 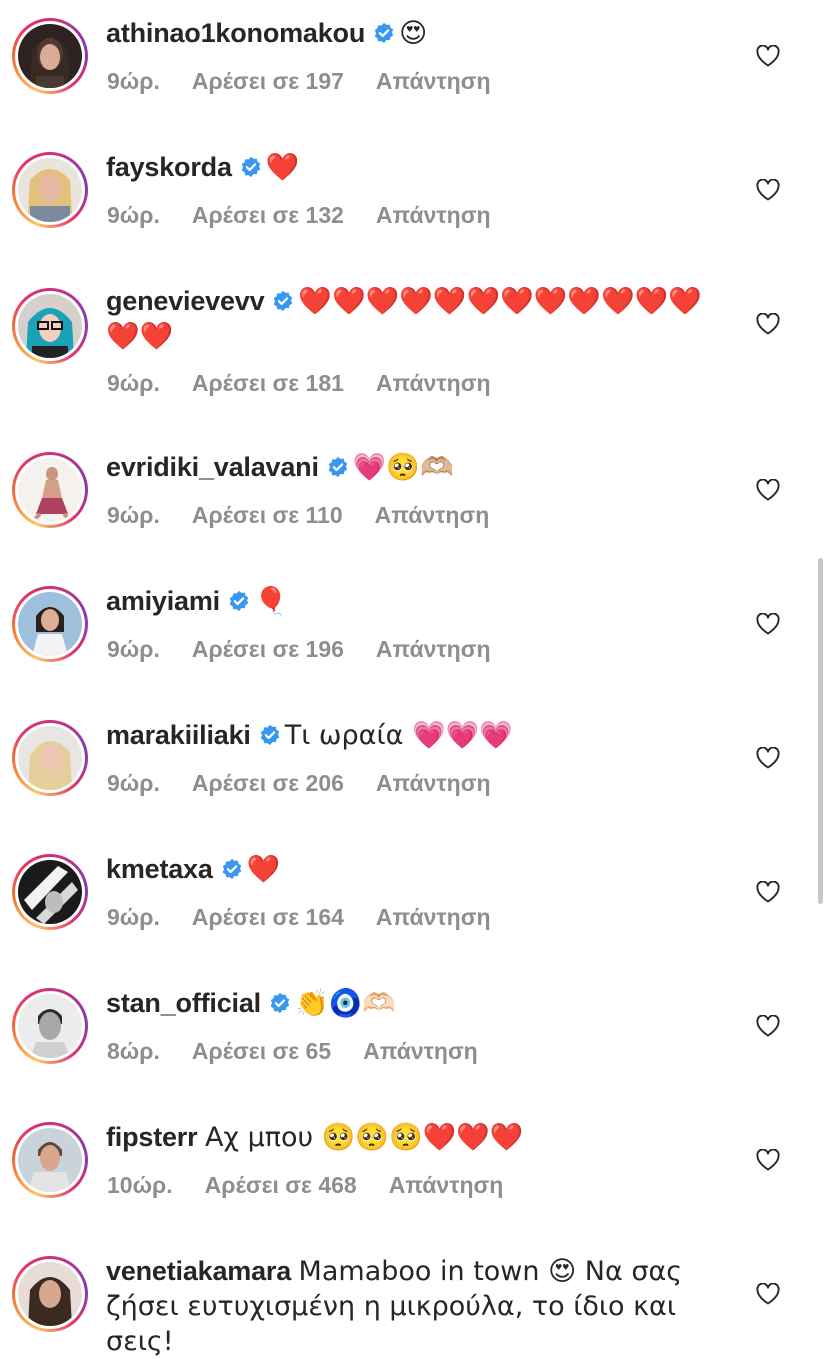 What do you see at coordinates (267, 515) in the screenshot?
I see `comment-likes: Αρέσει σε 110` at bounding box center [267, 515].